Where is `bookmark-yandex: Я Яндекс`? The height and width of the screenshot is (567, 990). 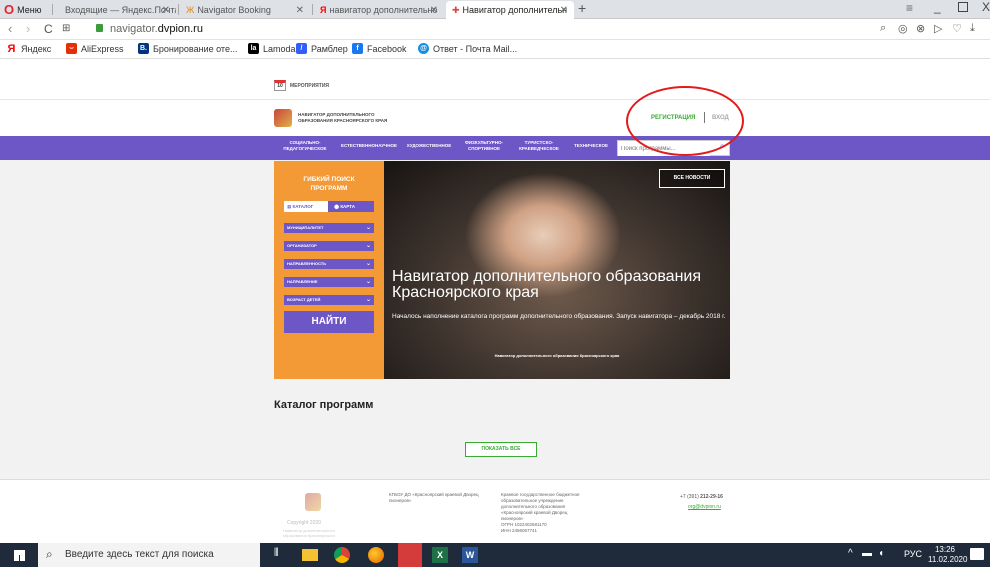
bookmark-yandex: Я Яндекс is located at coordinates (29, 49).